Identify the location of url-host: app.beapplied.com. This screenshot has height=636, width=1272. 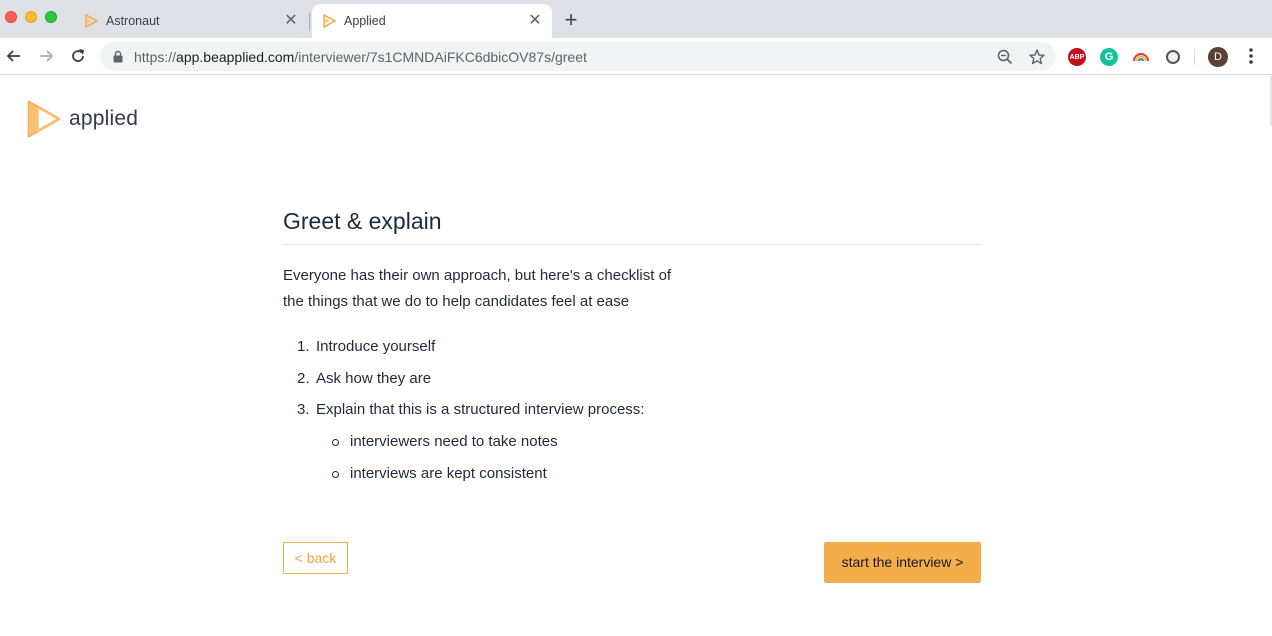
(235, 57).